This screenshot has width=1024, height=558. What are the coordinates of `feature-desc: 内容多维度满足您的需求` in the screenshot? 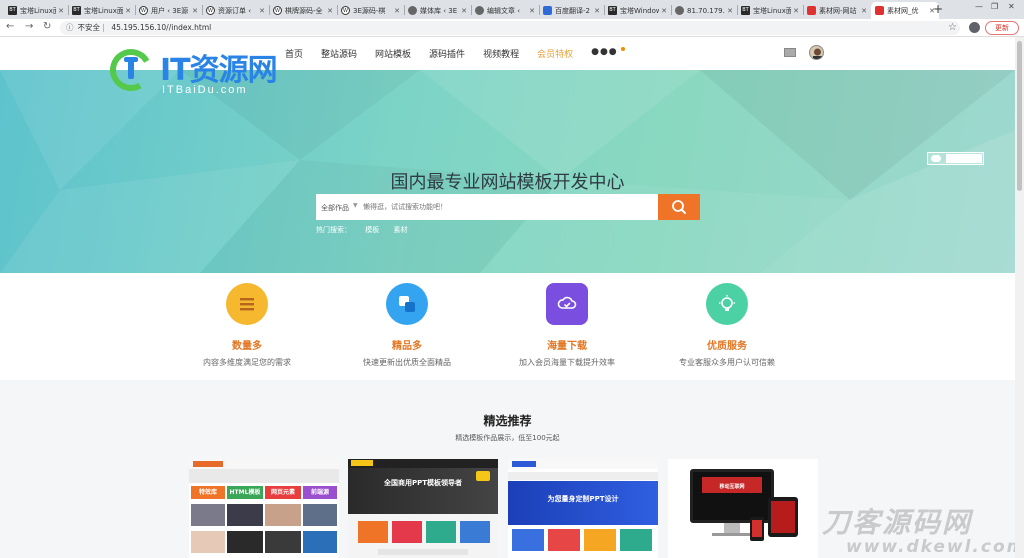 It's located at (247, 362).